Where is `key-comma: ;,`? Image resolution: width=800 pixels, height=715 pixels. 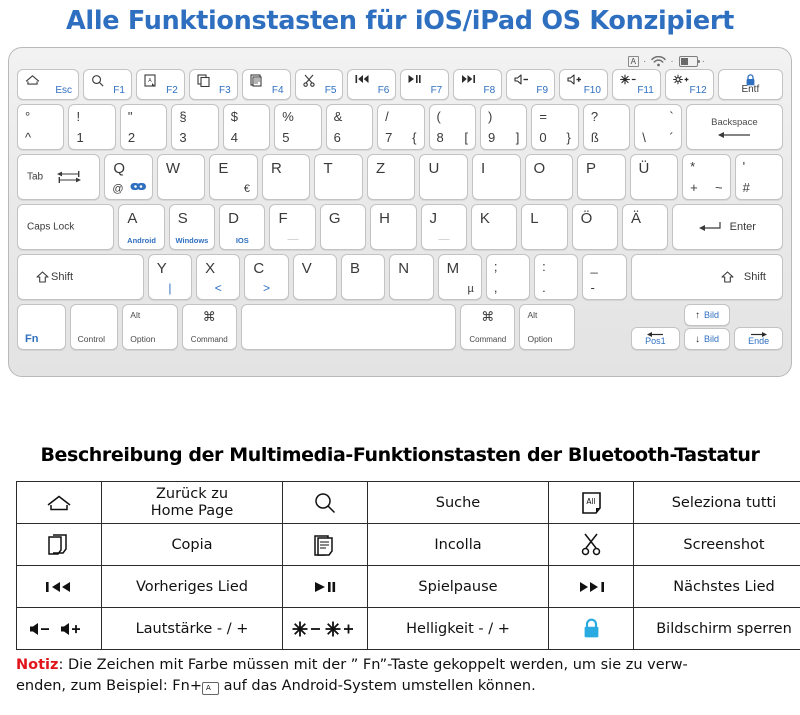
key-comma: ;, is located at coordinates (508, 277).